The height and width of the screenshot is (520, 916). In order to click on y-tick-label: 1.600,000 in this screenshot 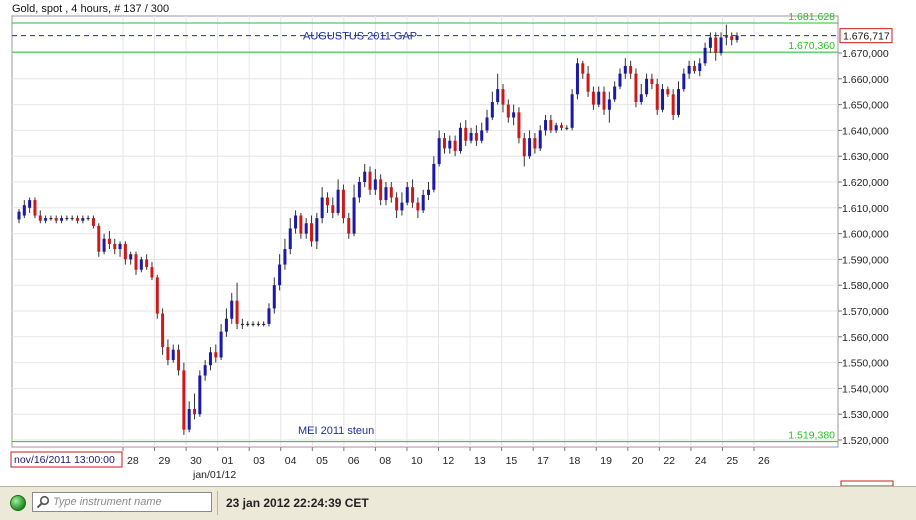, I will do `click(865, 235)`.